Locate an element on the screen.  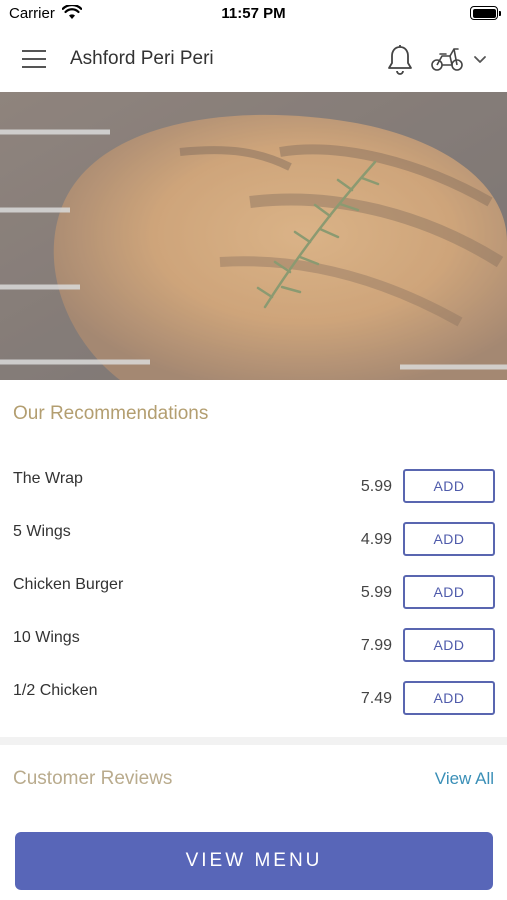
list-item: Chicken Burger 5.99 ADD is located at coordinates (253, 590).